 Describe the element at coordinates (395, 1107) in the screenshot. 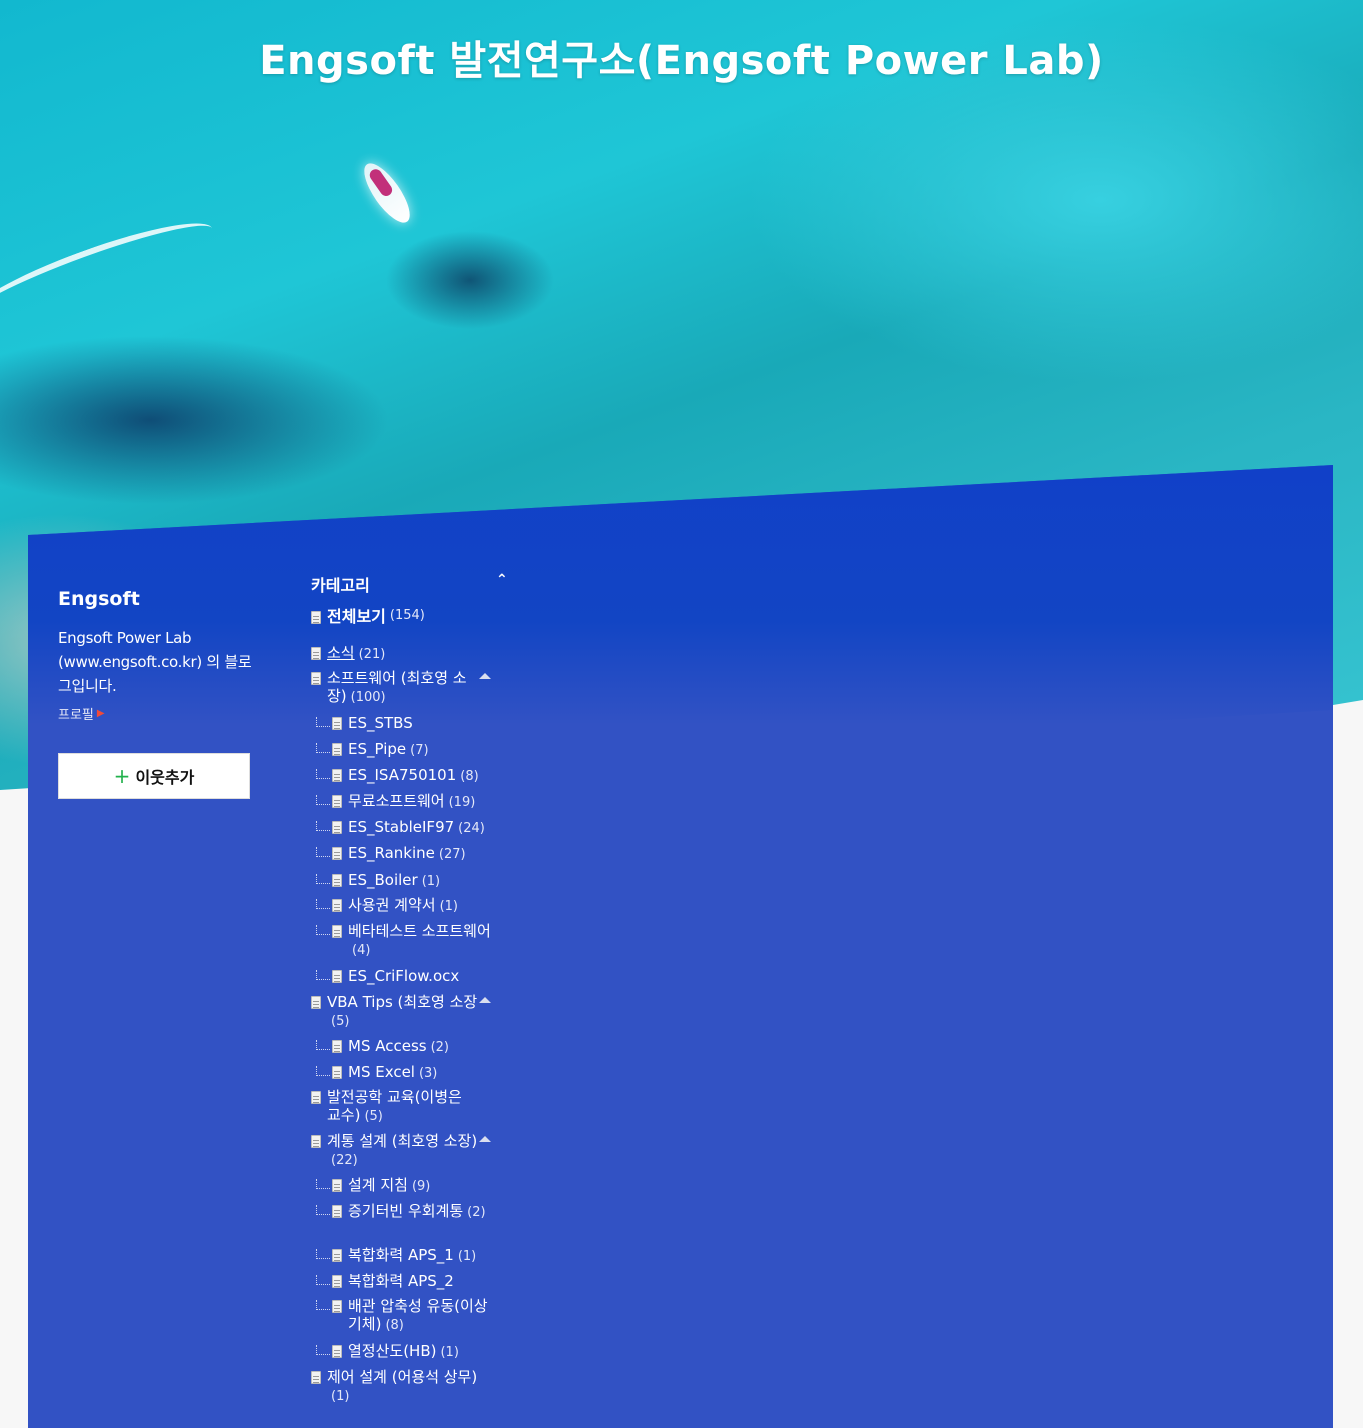

I see `category-item: 발전공학 교육(이병은 교수) (5)` at that location.